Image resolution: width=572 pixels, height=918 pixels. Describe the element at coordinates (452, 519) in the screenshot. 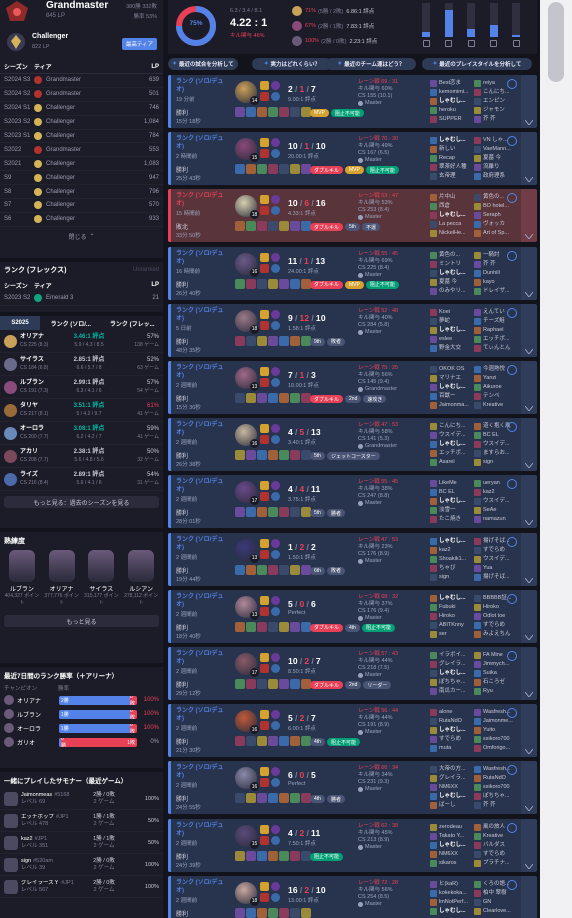

I see `player-entry: たこ焼き` at that location.